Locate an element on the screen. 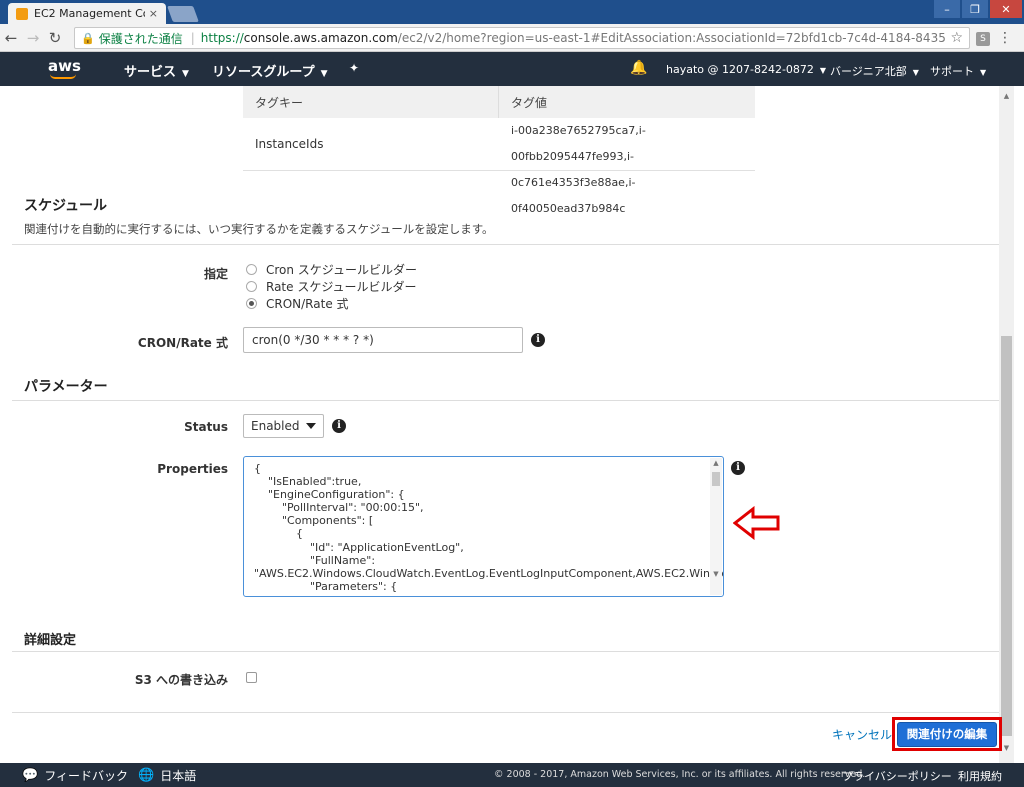 The width and height of the screenshot is (1024, 787). window-restore-button: ❐ is located at coordinates (975, 9).